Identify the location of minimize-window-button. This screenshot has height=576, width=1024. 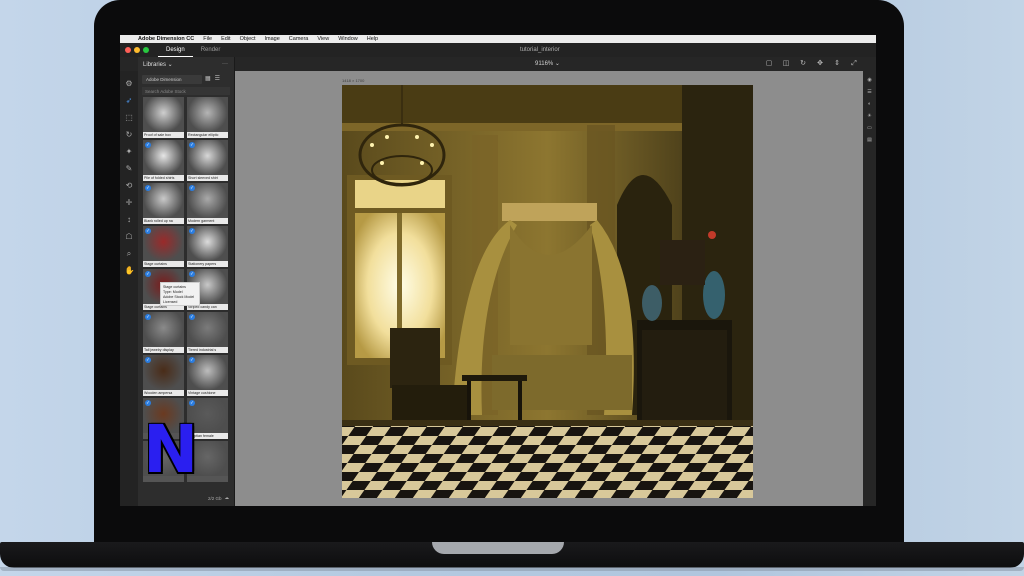
(137, 50).